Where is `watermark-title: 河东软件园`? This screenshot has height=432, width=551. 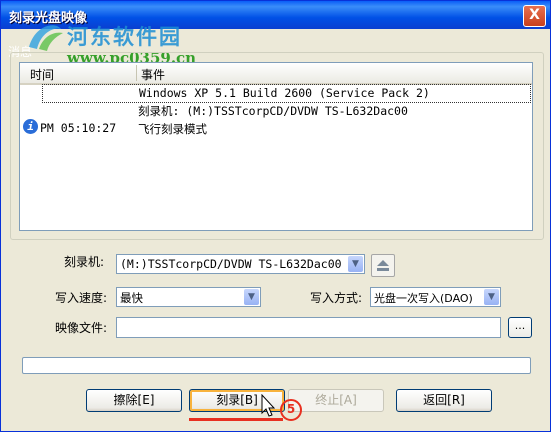 watermark-title: 河东软件园 is located at coordinates (124, 37).